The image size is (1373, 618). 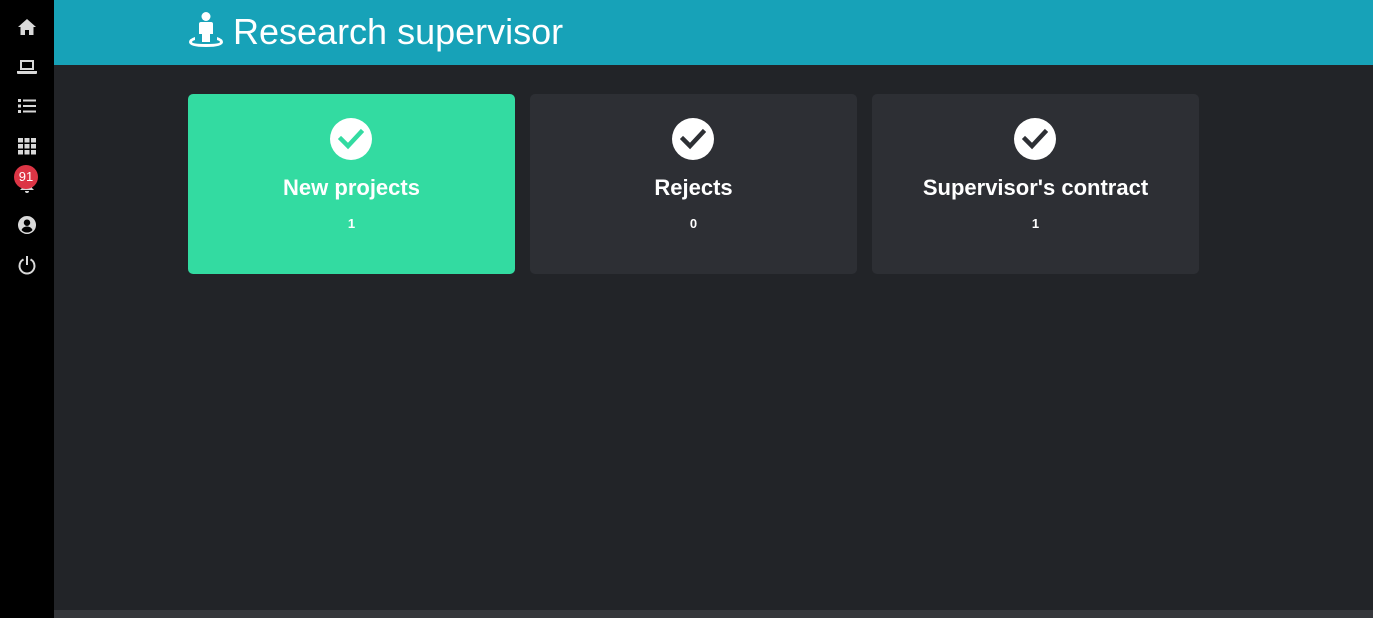 I want to click on page-title: Research supervisor, so click(x=398, y=31).